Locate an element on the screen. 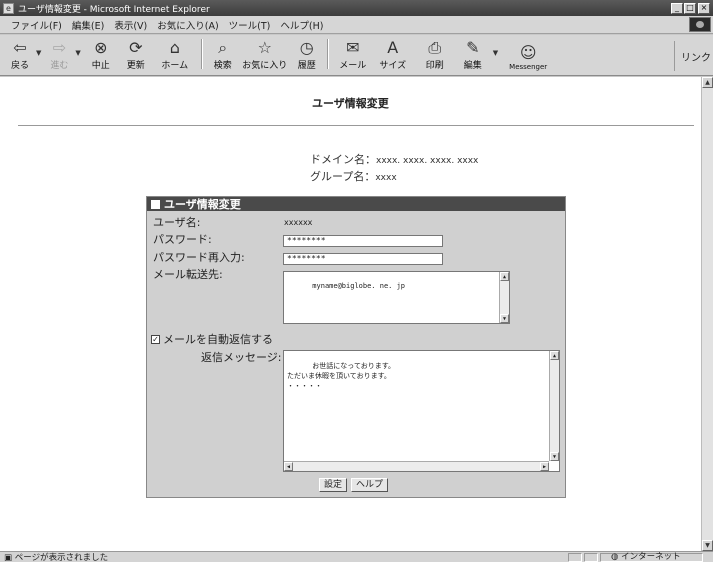  home-button: ⌂ ホーム is located at coordinates (175, 54).